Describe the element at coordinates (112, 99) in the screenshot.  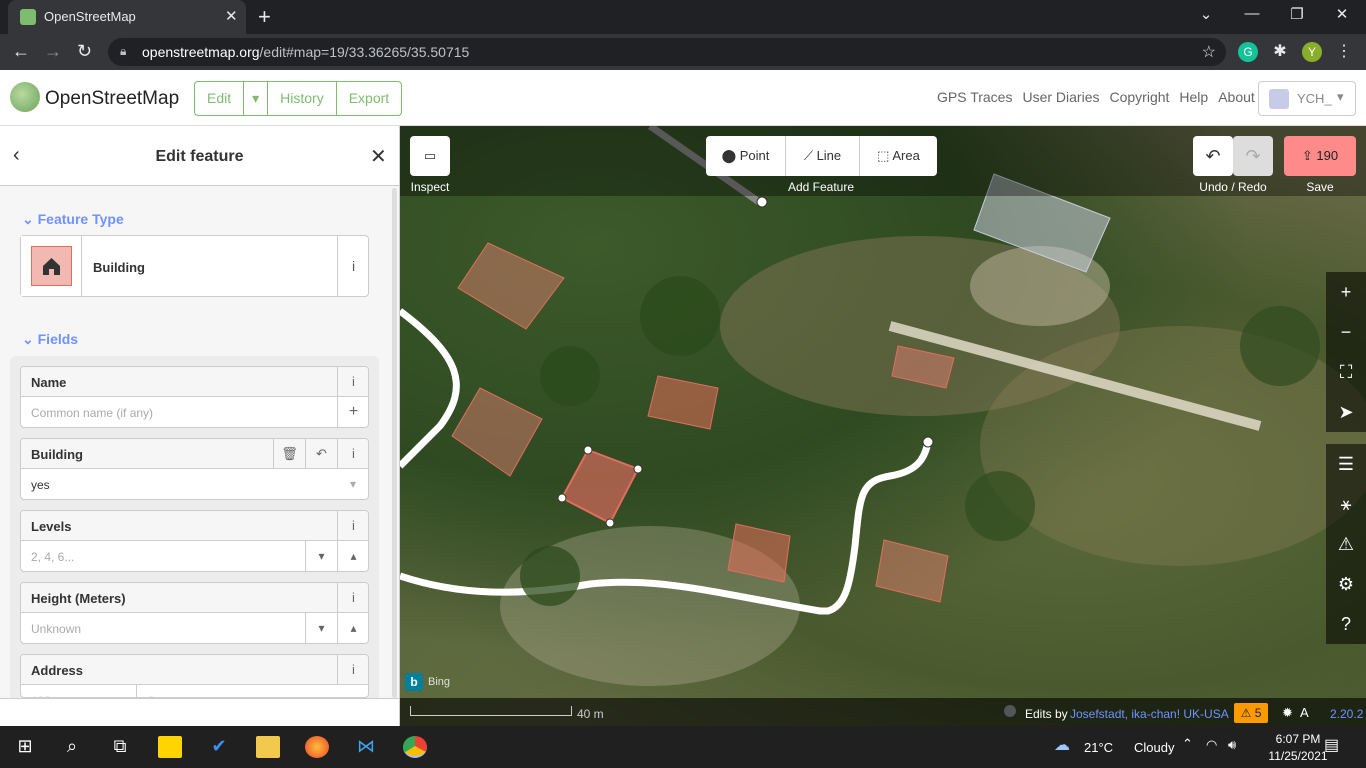
I see `osm-brand: OpenStreetMap` at that location.